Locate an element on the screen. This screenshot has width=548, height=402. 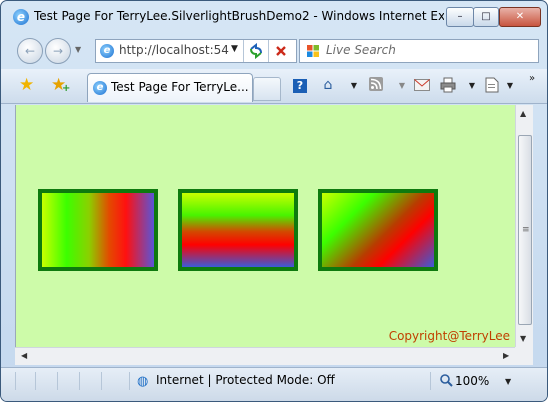
copyright-text: Copyright@TerryLee is located at coordinates (449, 336).